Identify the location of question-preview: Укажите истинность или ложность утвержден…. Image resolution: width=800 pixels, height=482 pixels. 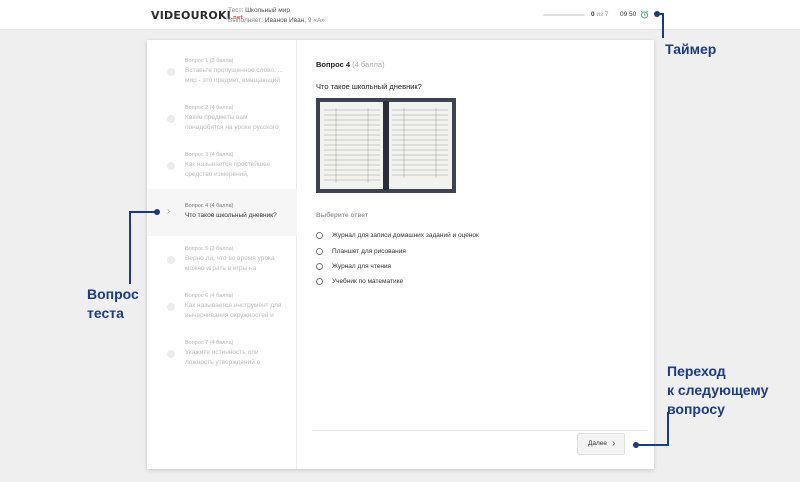
(223, 357).